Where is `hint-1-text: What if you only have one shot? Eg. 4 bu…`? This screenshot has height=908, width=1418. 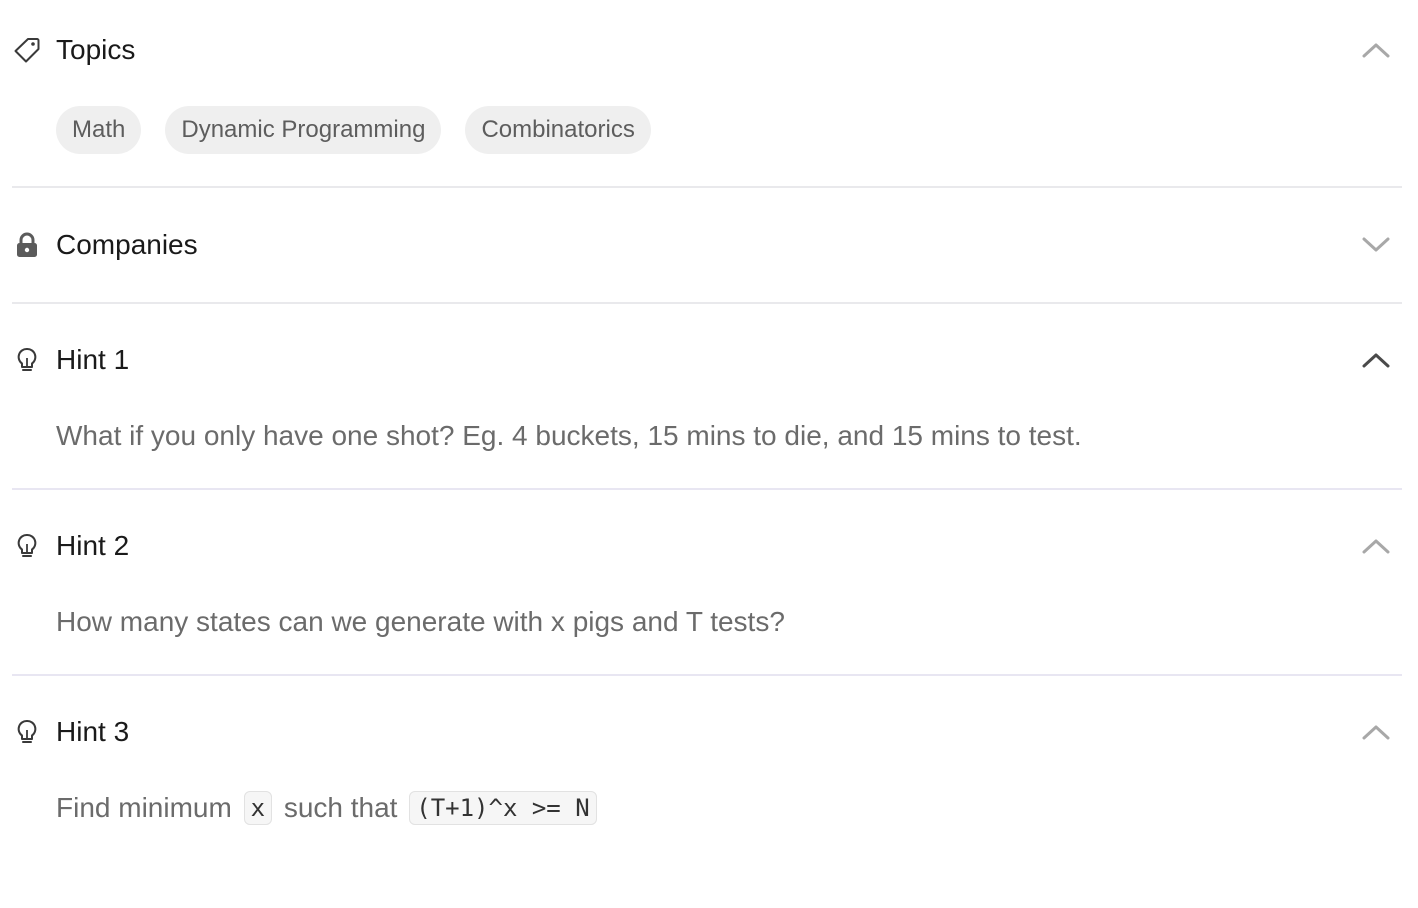 hint-1-text: What if you only have one shot? Eg. 4 bu… is located at coordinates (569, 435).